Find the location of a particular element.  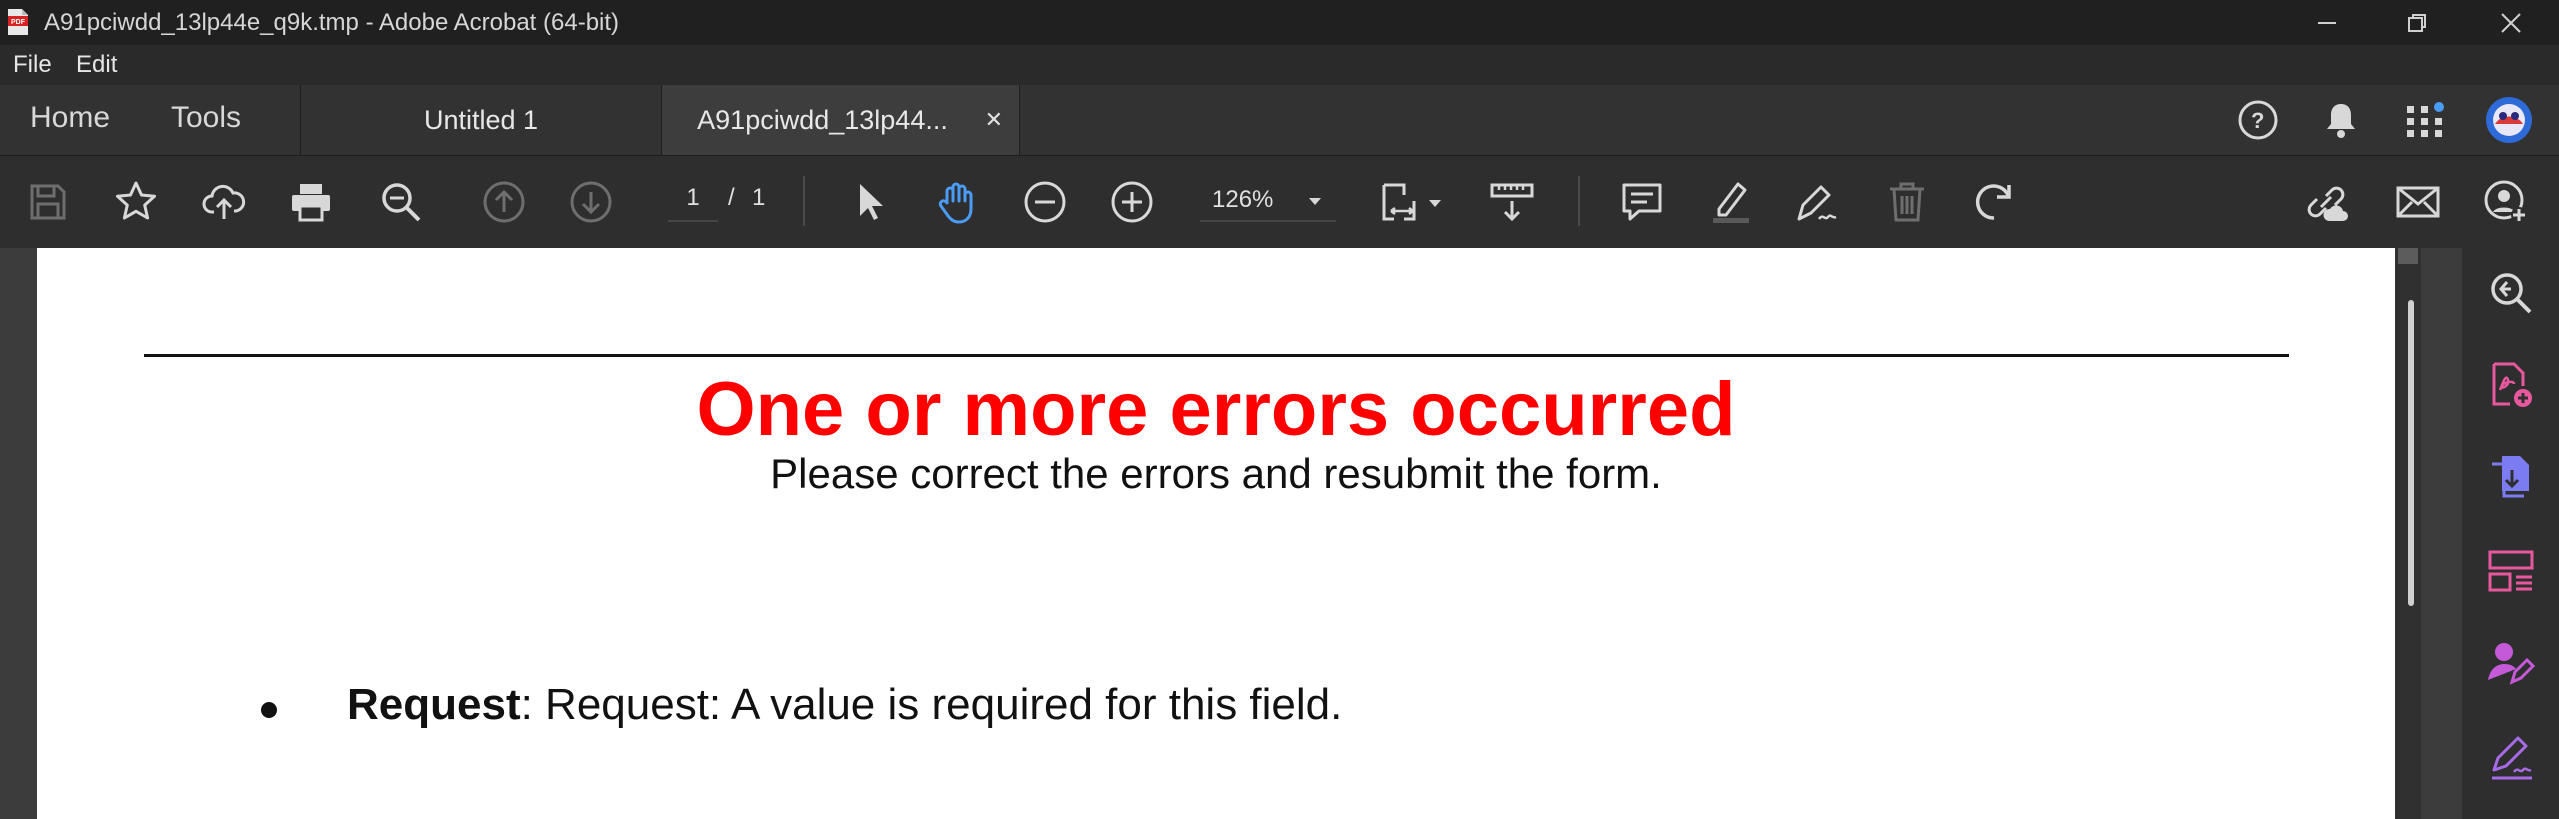

upload-button is located at coordinates (224, 202).